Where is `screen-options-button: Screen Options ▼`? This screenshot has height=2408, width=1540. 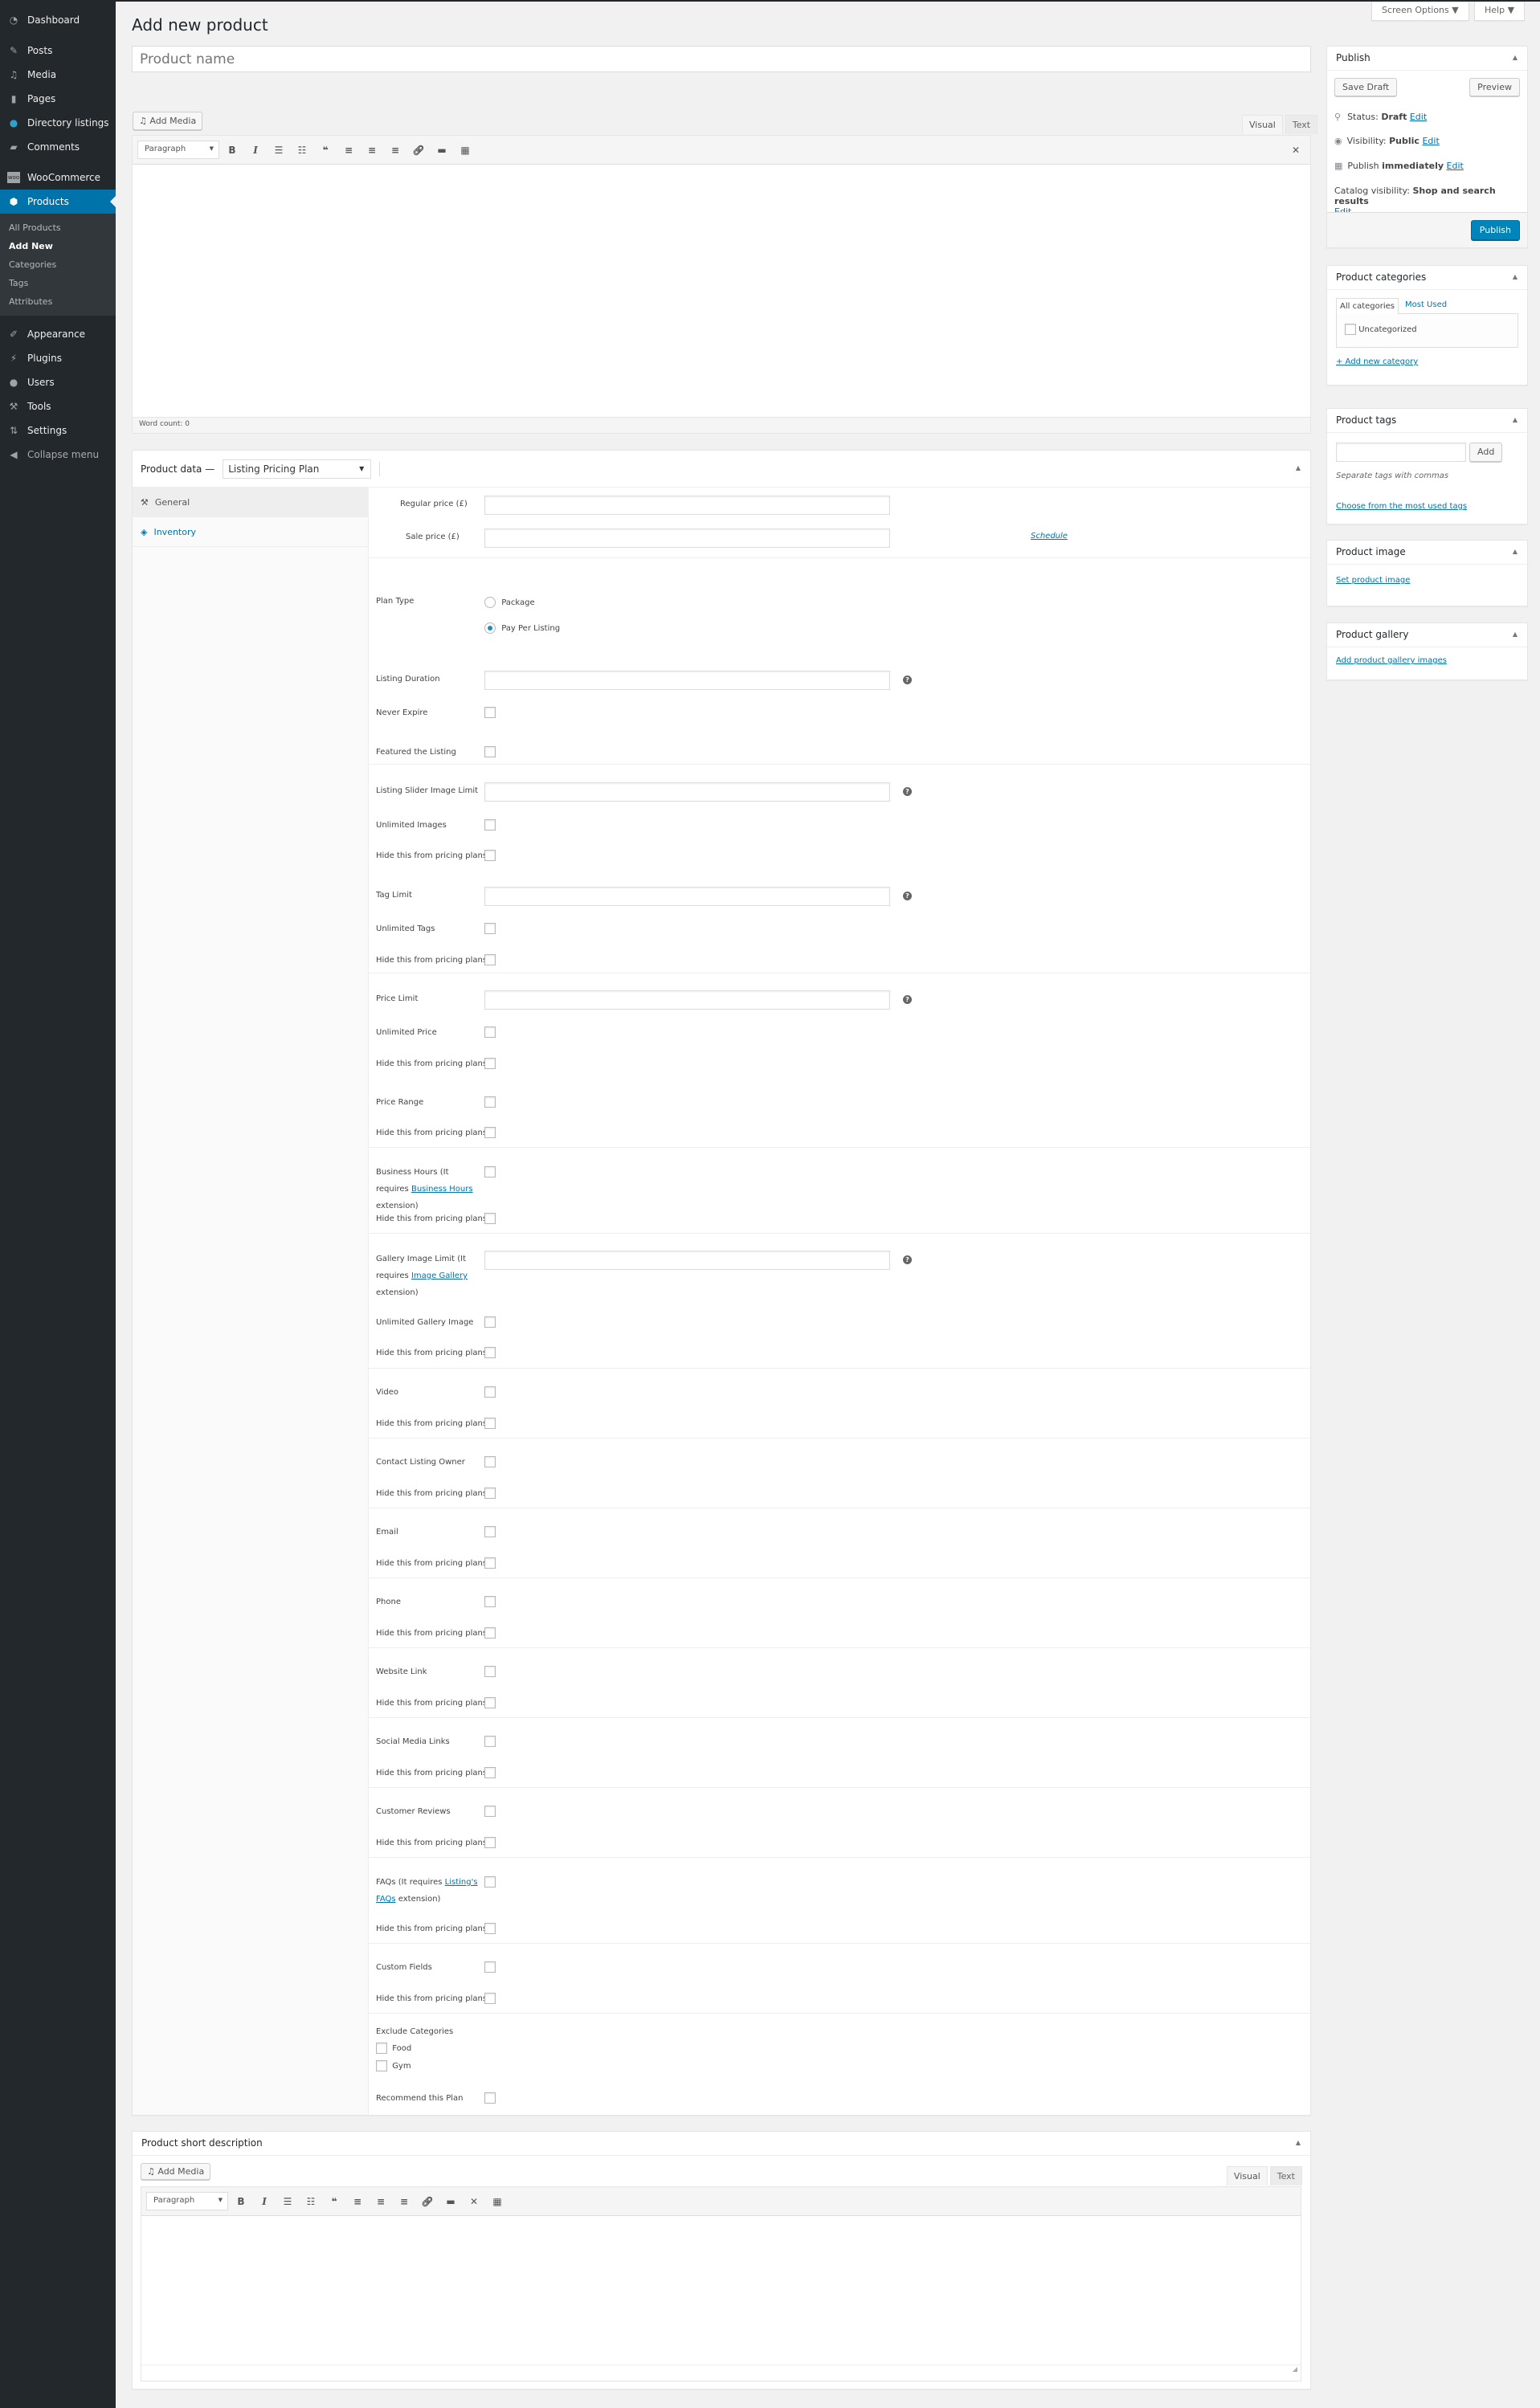
screen-options-button: Screen Options ▼ is located at coordinates (1420, 12).